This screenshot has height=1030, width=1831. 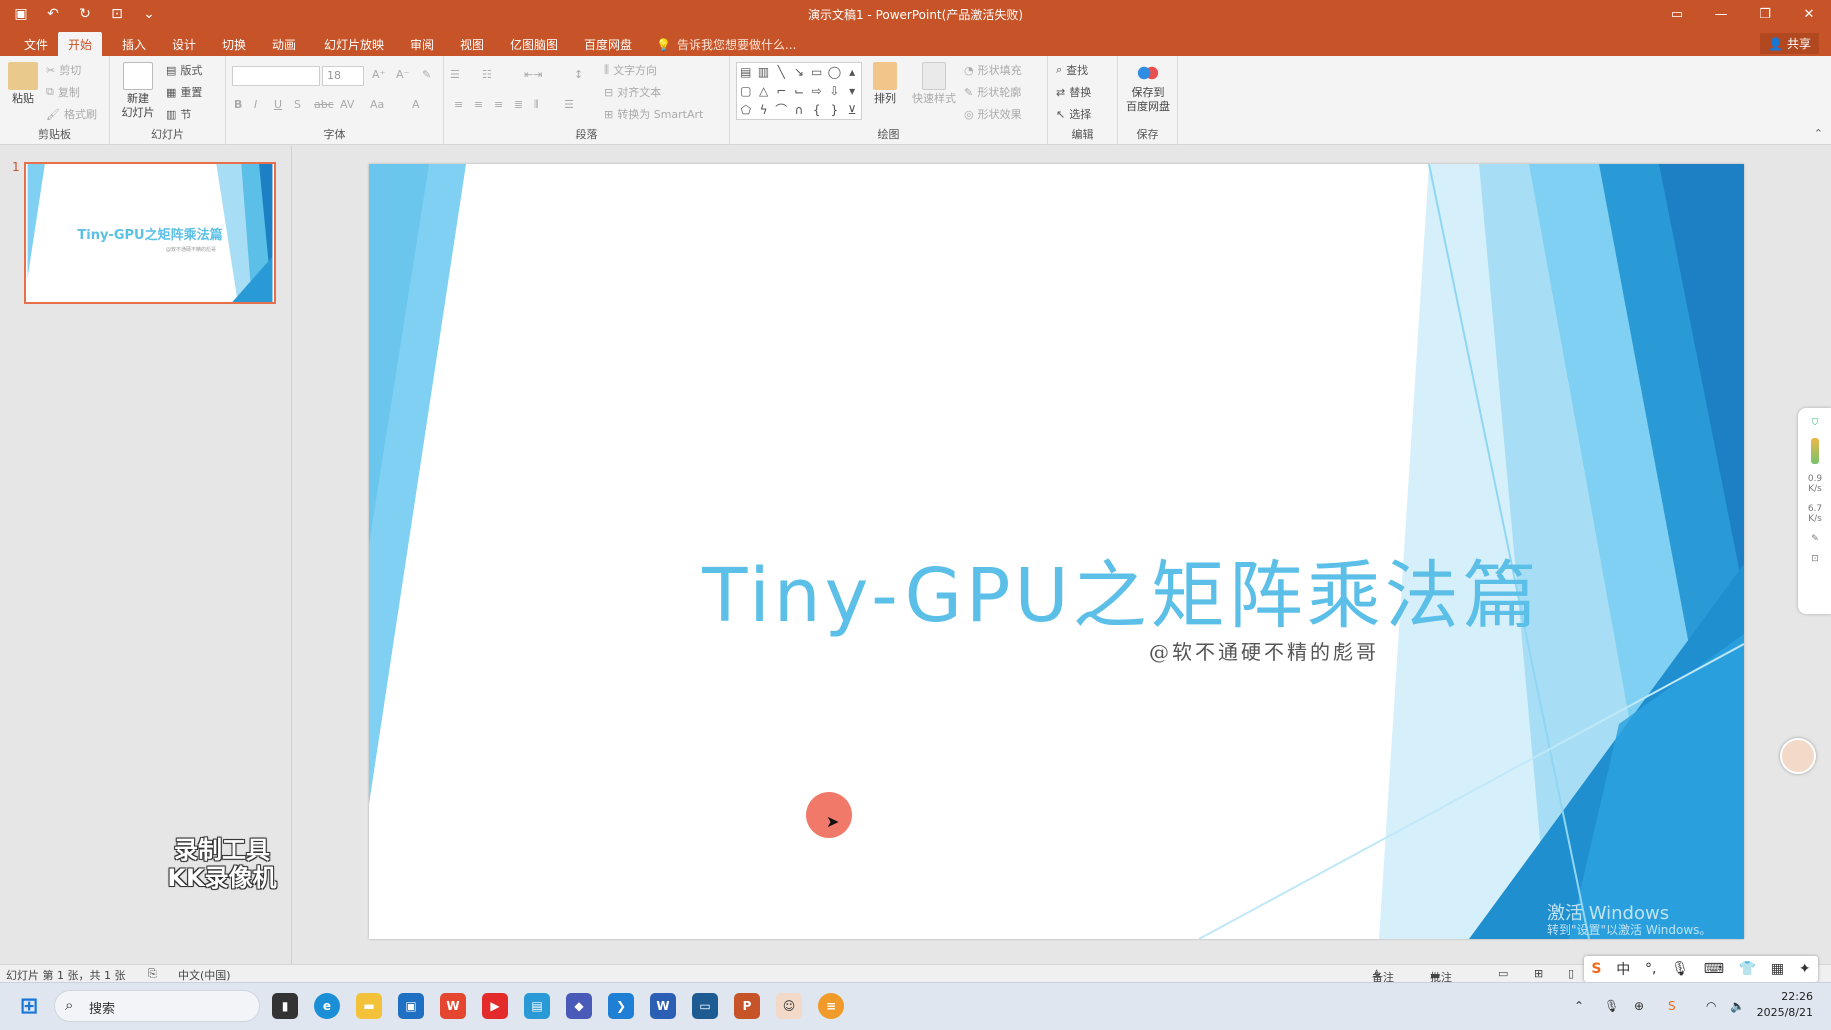 What do you see at coordinates (1639, 1006) in the screenshot?
I see `tray-network-app-icon: ⊕` at bounding box center [1639, 1006].